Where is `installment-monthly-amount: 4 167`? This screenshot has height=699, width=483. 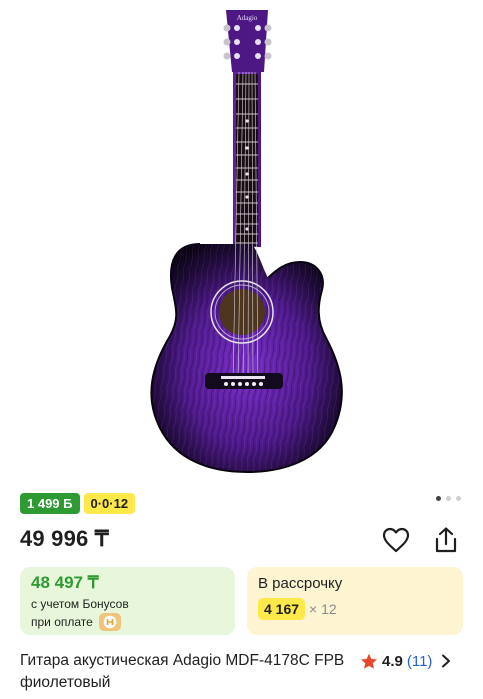 installment-monthly-amount: 4 167 is located at coordinates (282, 609).